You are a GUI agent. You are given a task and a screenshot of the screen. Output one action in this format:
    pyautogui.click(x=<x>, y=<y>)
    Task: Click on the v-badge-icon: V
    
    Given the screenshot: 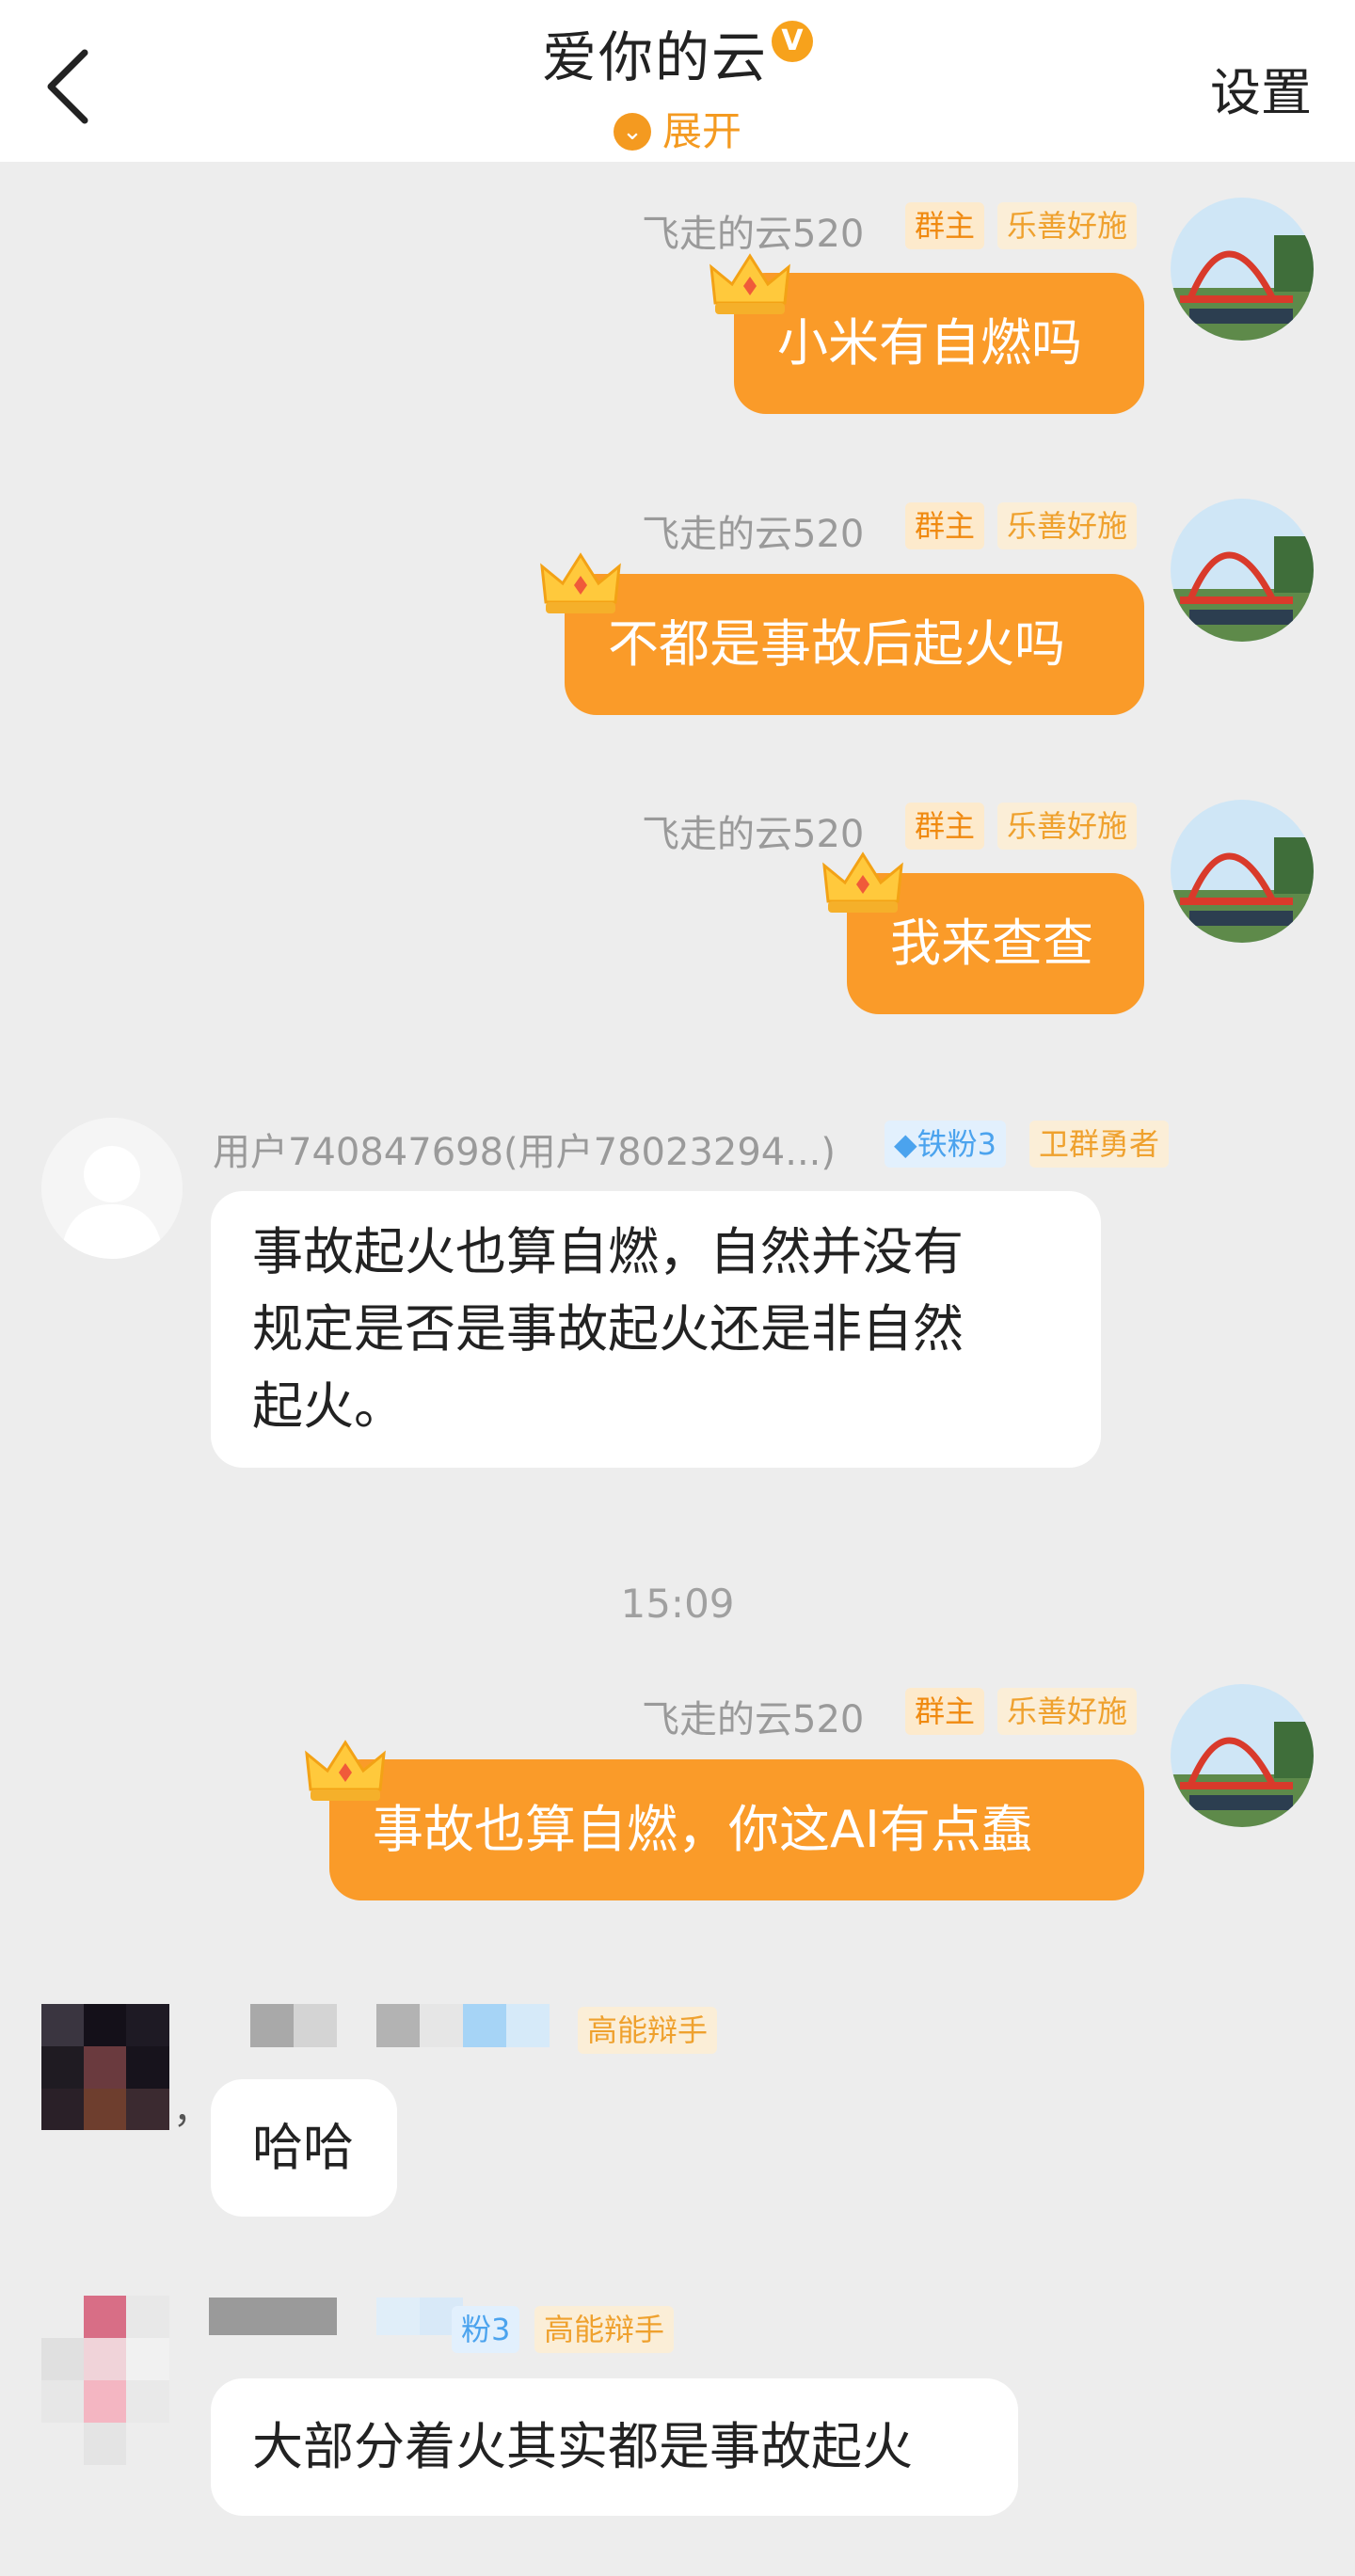 What is the action you would take?
    pyautogui.click(x=792, y=42)
    